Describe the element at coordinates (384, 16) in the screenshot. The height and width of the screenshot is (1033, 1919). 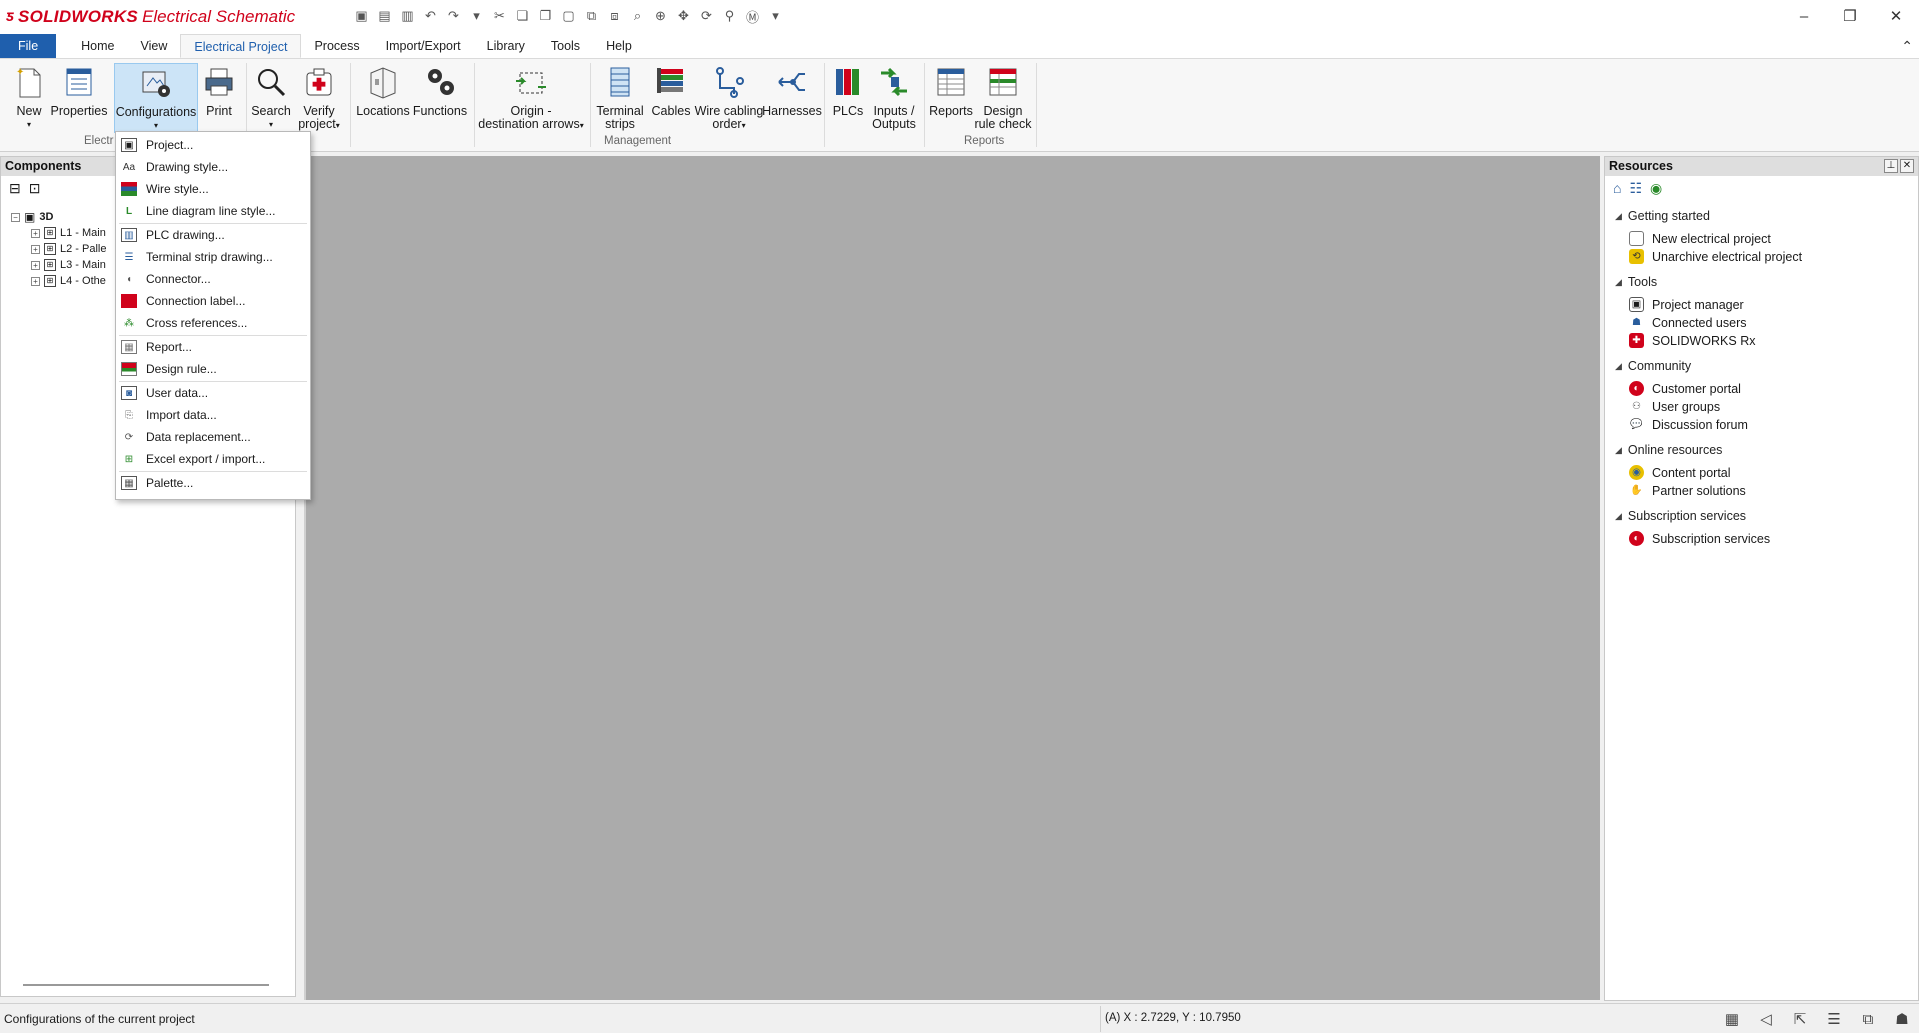
I see `save-icon: ▤` at that location.